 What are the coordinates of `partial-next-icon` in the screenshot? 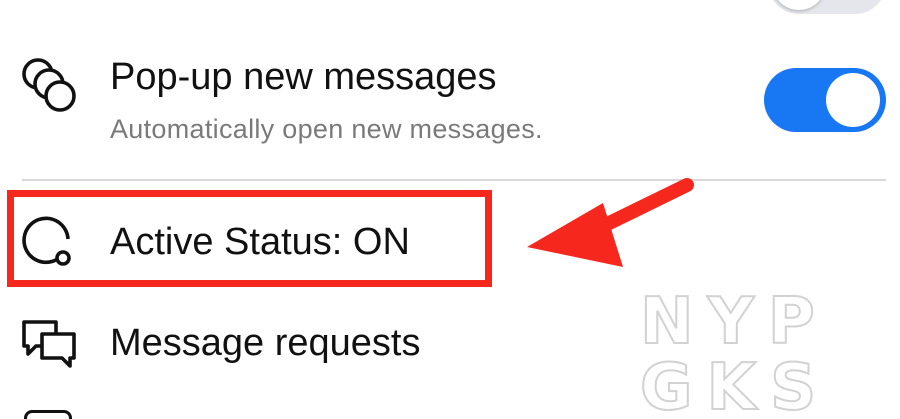 It's located at (48, 414).